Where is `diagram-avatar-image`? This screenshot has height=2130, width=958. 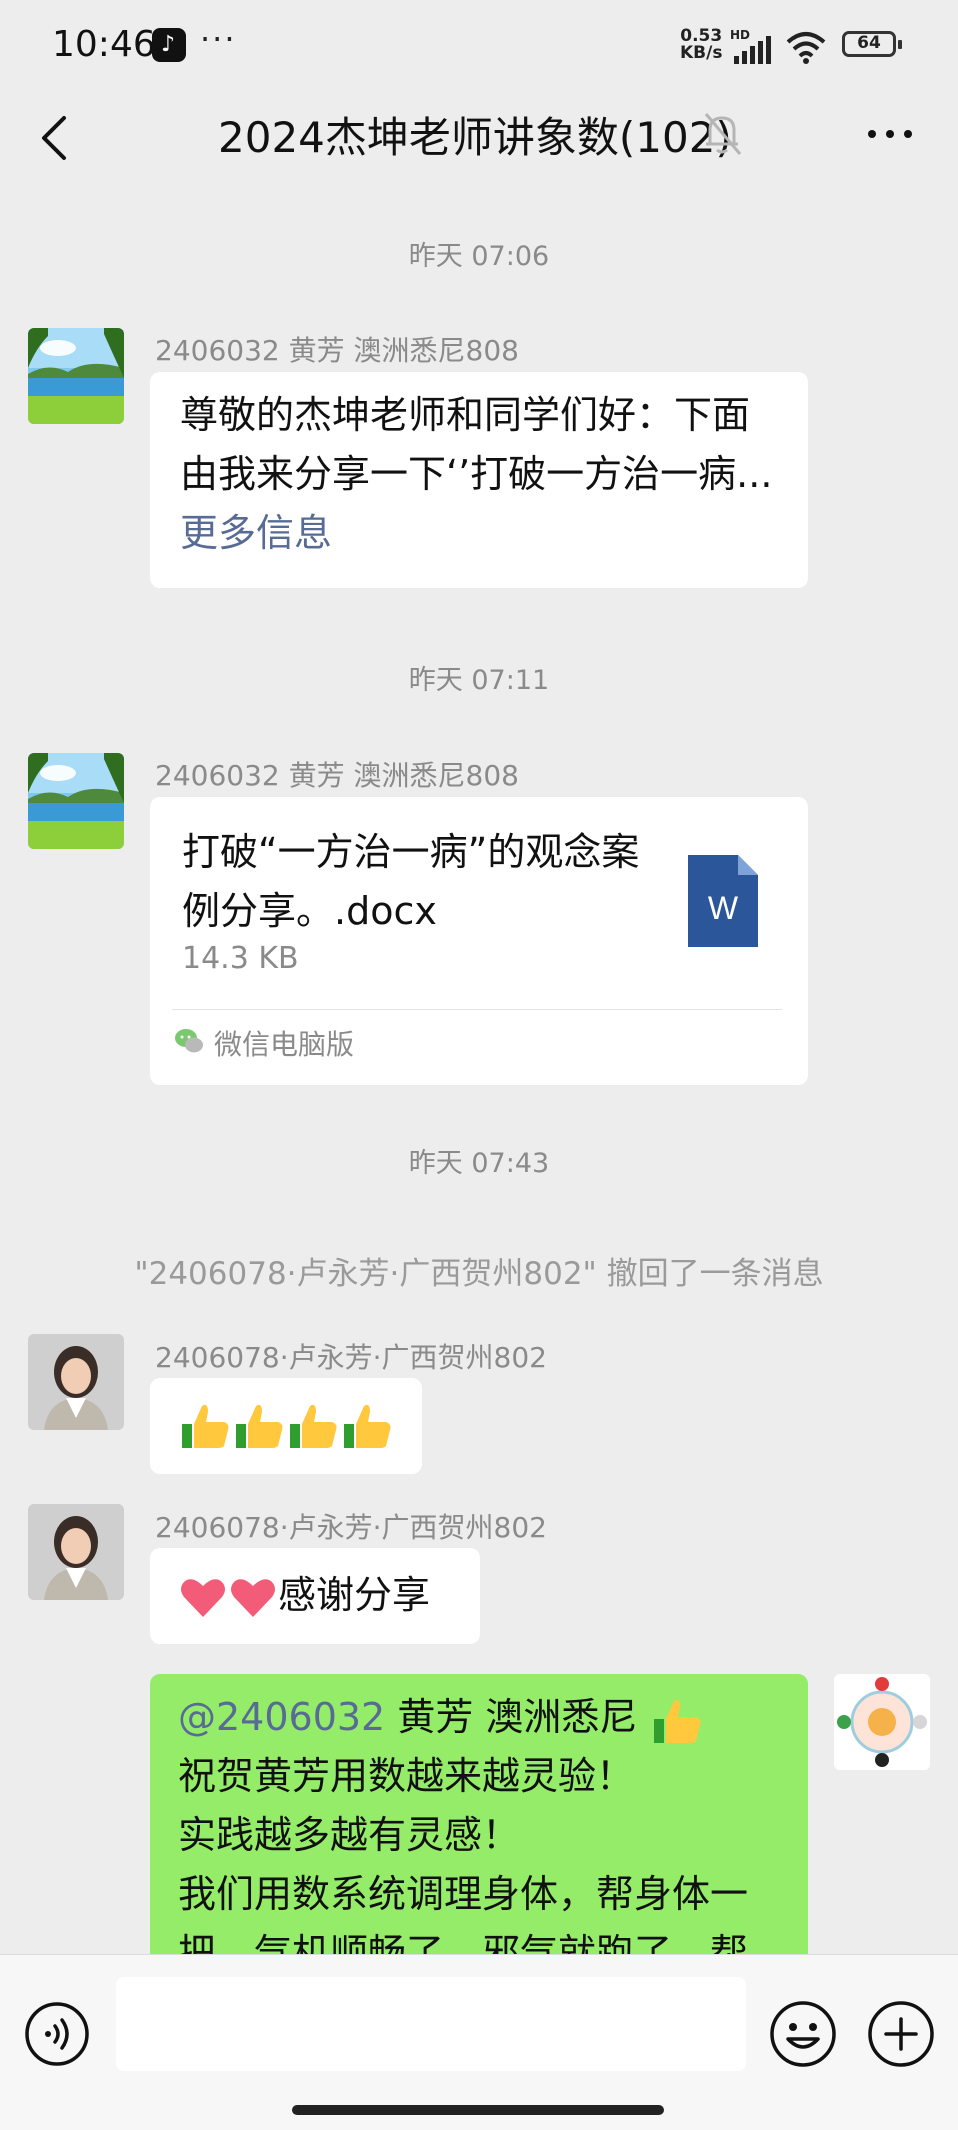 diagram-avatar-image is located at coordinates (882, 1722).